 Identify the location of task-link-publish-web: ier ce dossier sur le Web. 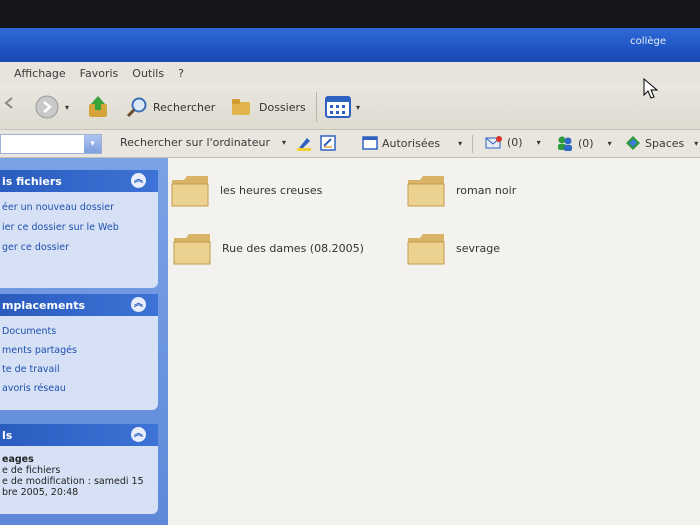
(79, 228).